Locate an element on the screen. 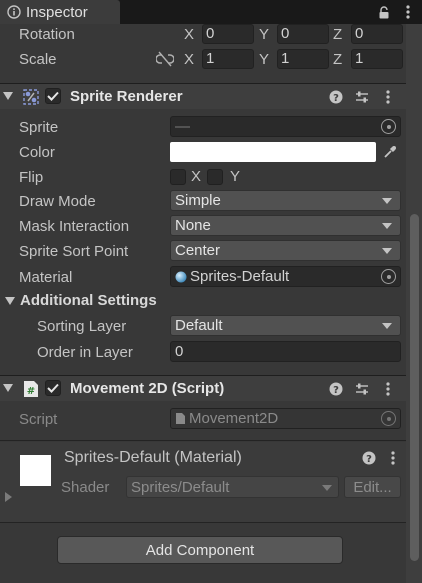 The image size is (422, 583). order-in-layer-label: Order in Layer is located at coordinates (85, 352).